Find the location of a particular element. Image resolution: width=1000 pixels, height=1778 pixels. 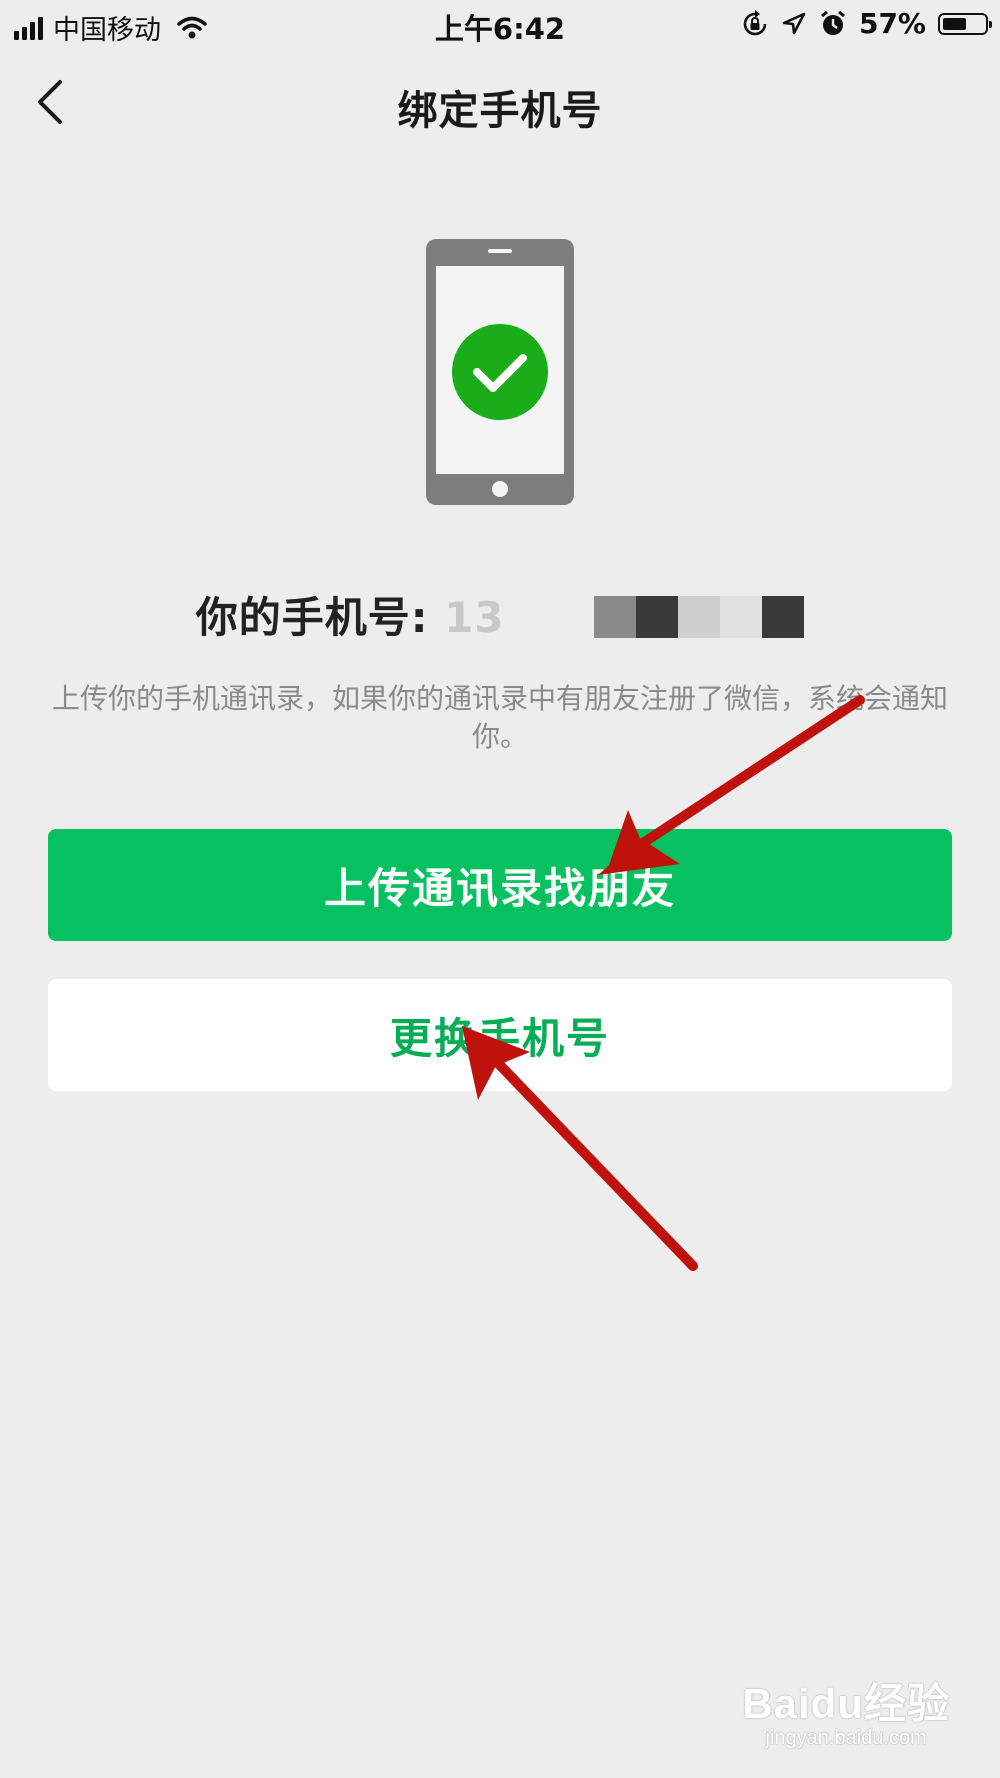

watermark-brand: Baidu经验 is located at coordinates (846, 1703).